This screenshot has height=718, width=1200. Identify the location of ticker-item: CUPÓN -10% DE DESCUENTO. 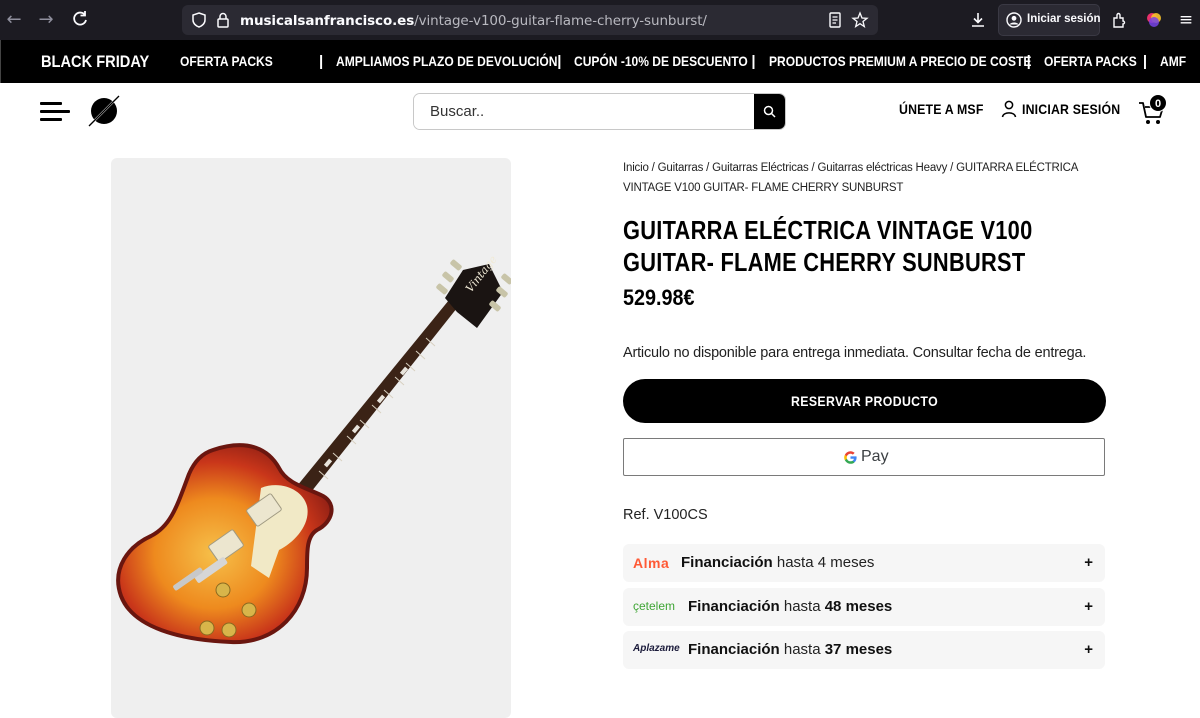
(661, 60).